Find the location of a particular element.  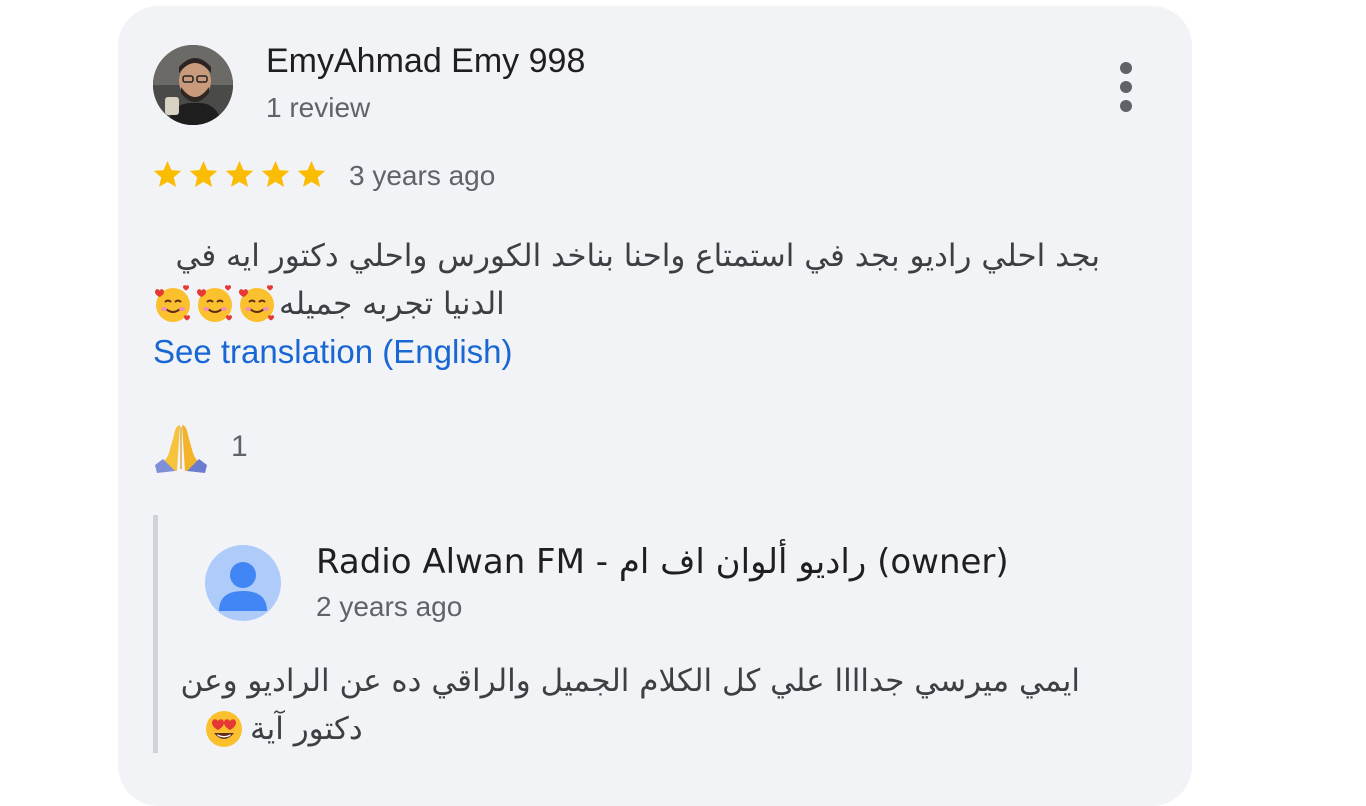

owner-reply-text-line-2: دكتور آية is located at coordinates (283, 729).